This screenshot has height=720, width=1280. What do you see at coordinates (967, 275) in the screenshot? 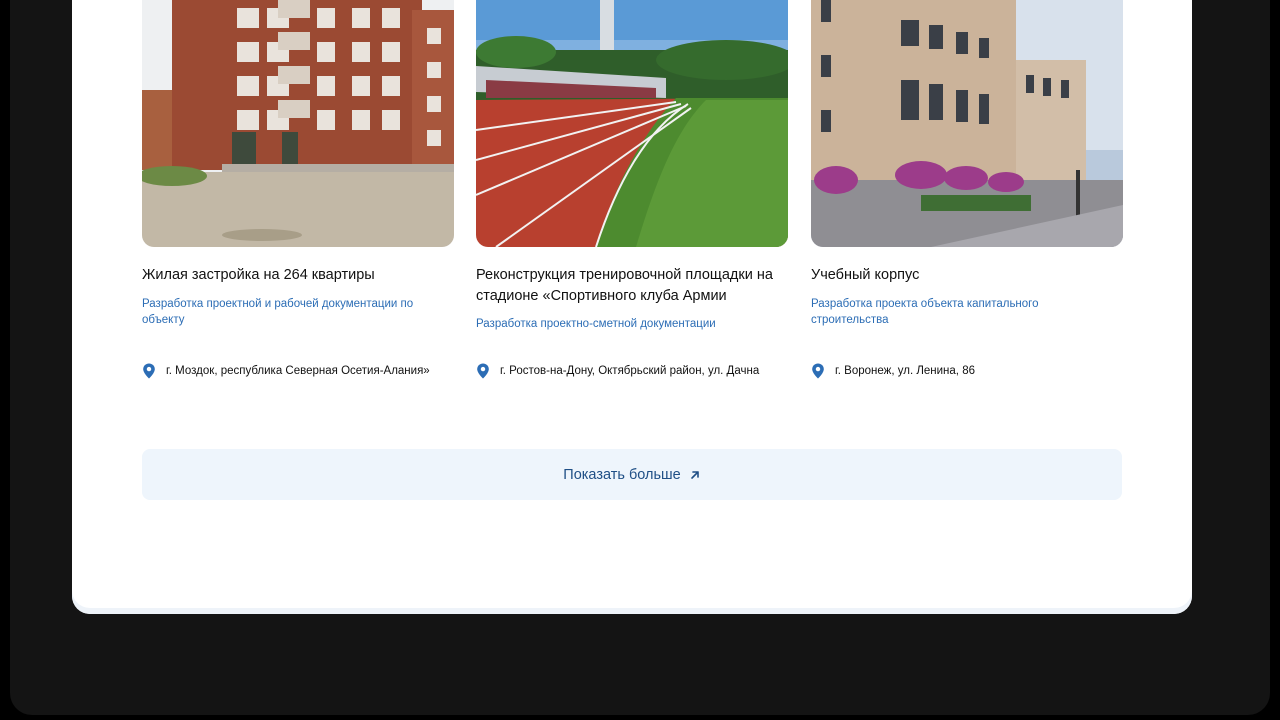
I see `project-title: Учебный корпус` at bounding box center [967, 275].